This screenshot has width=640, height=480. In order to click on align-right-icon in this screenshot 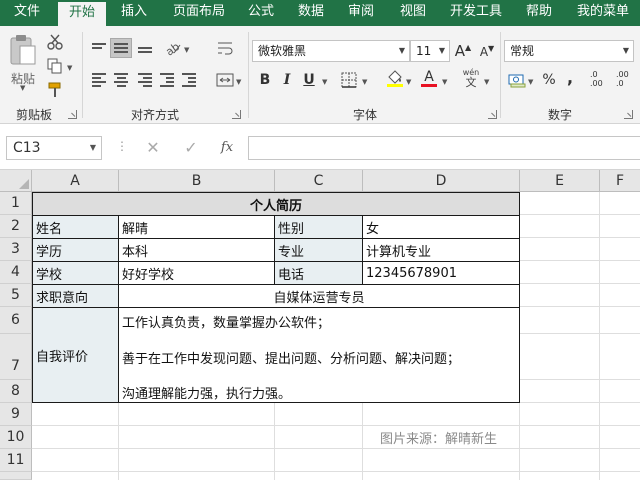, I will do `click(145, 80)`.